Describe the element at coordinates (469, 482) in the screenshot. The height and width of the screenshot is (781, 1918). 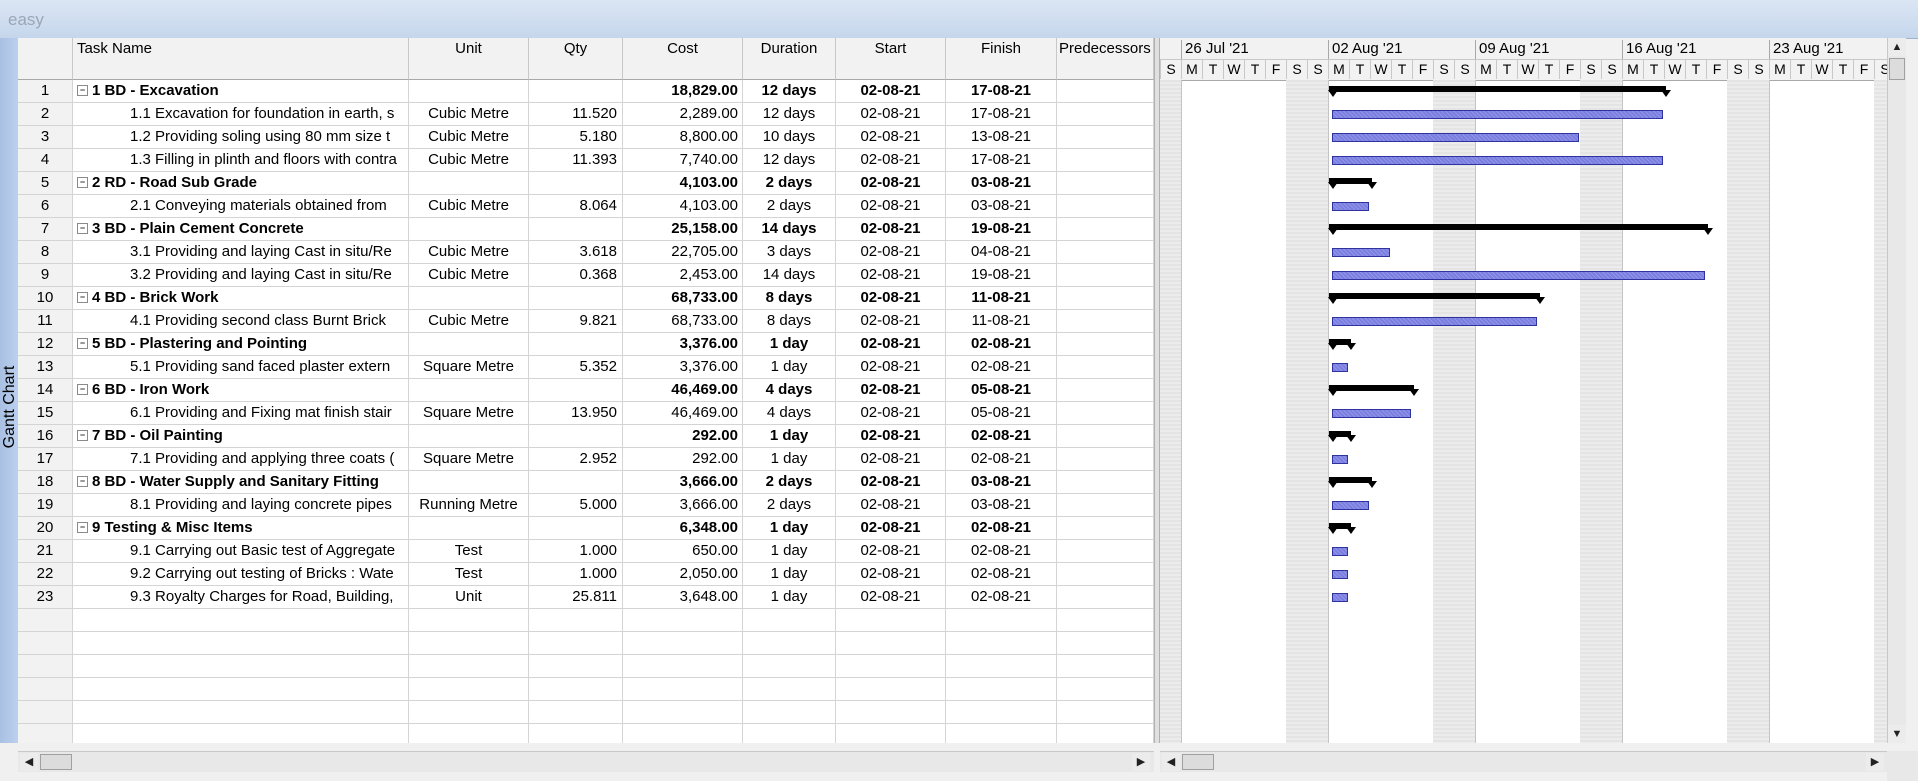
I see `unit-cell` at that location.